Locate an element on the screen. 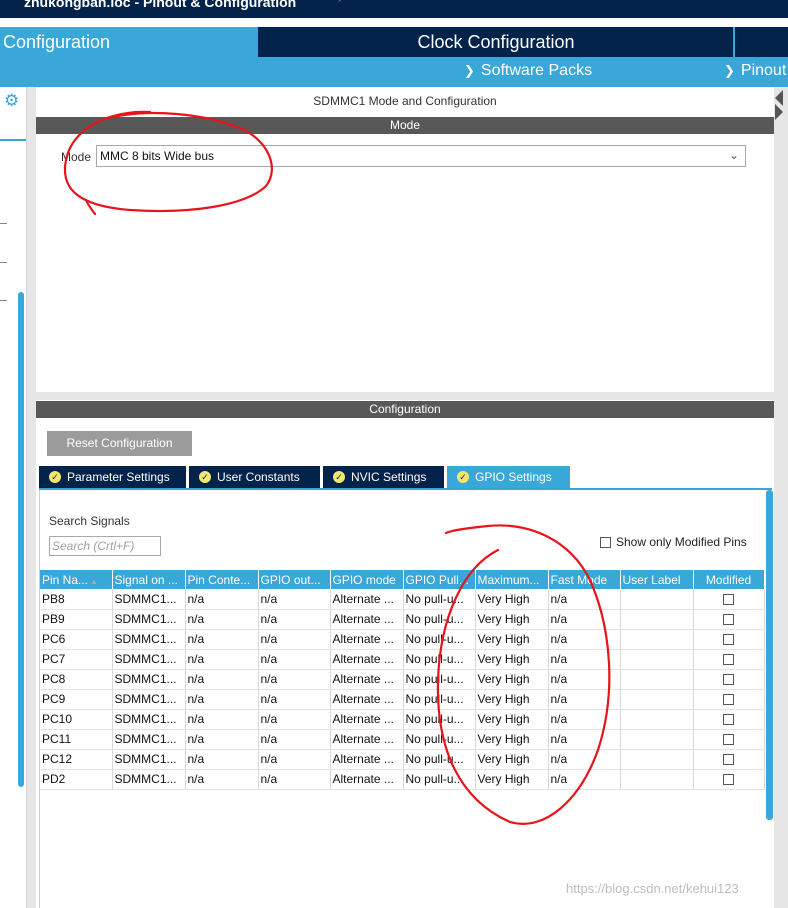  reset-configuration-button: Reset Configuration is located at coordinates (119, 443).